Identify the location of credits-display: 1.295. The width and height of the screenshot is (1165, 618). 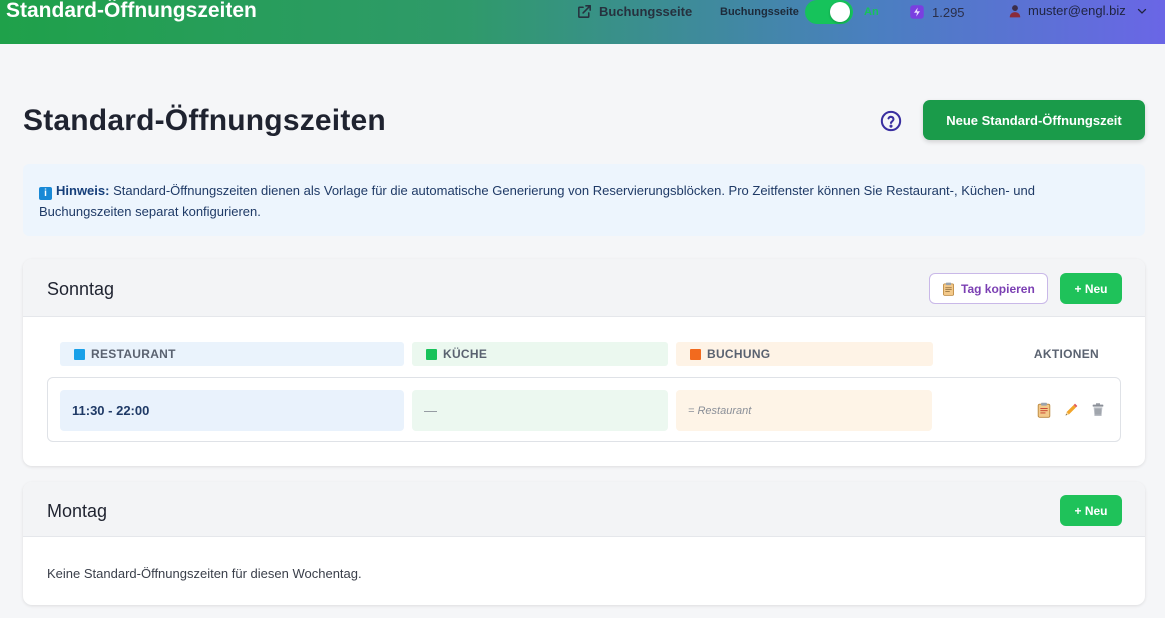
(936, 12).